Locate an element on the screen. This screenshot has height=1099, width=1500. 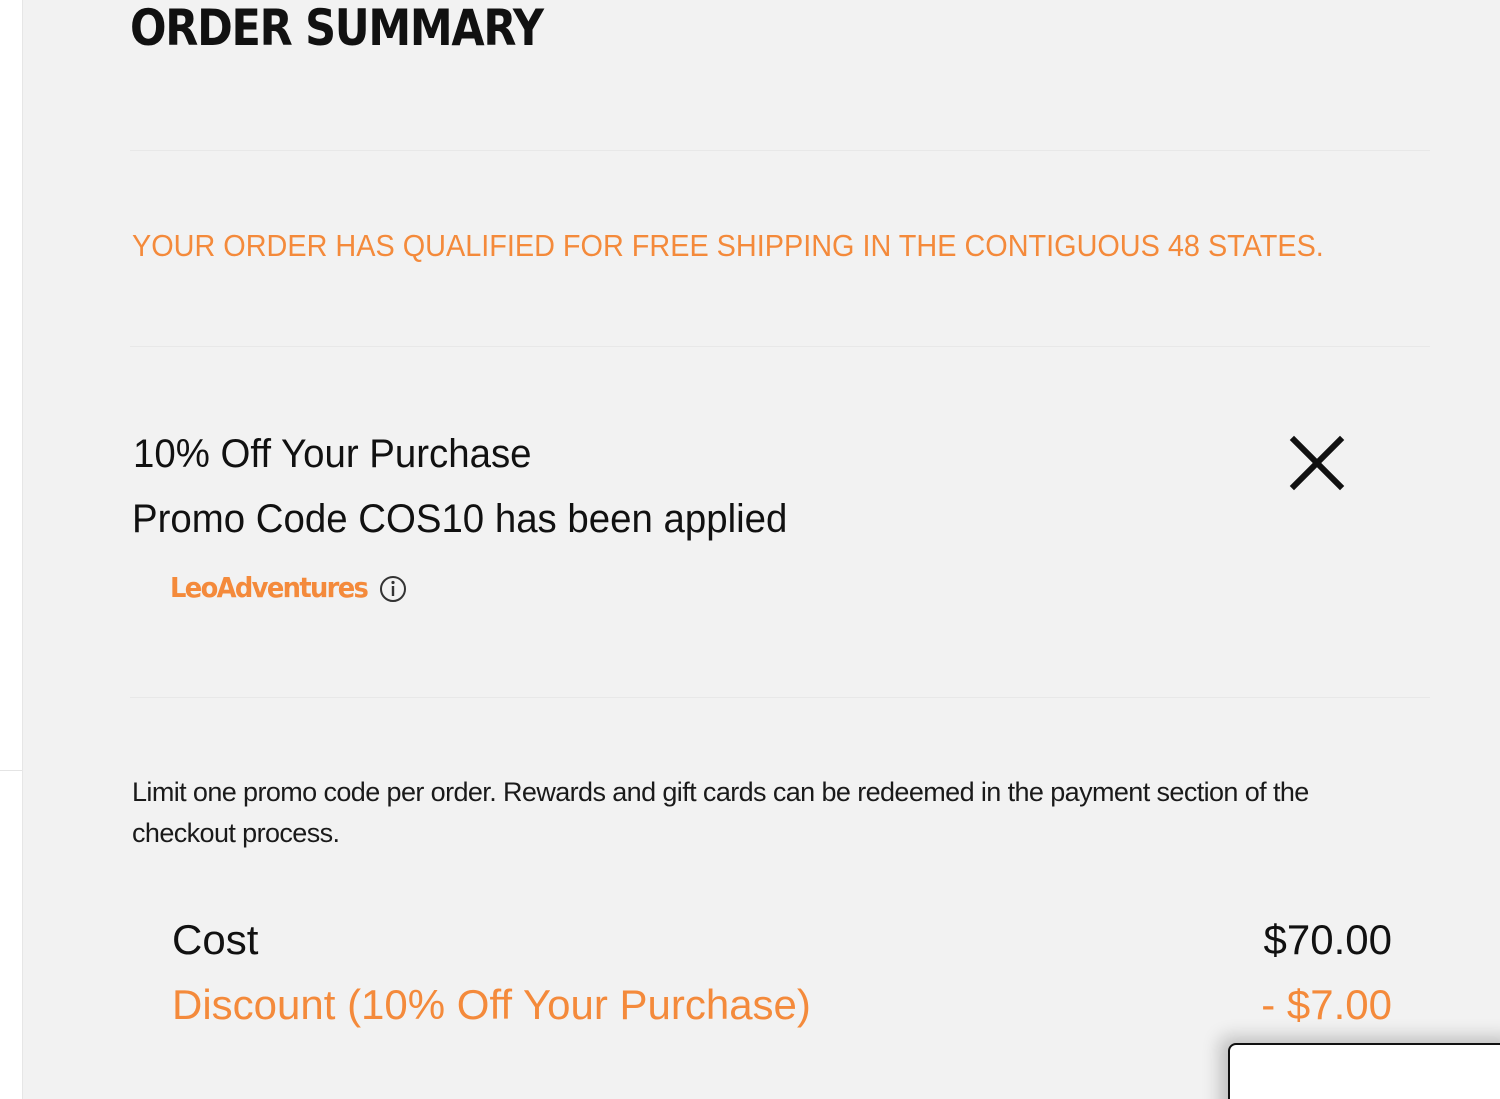
close-icon is located at coordinates (1317, 463).